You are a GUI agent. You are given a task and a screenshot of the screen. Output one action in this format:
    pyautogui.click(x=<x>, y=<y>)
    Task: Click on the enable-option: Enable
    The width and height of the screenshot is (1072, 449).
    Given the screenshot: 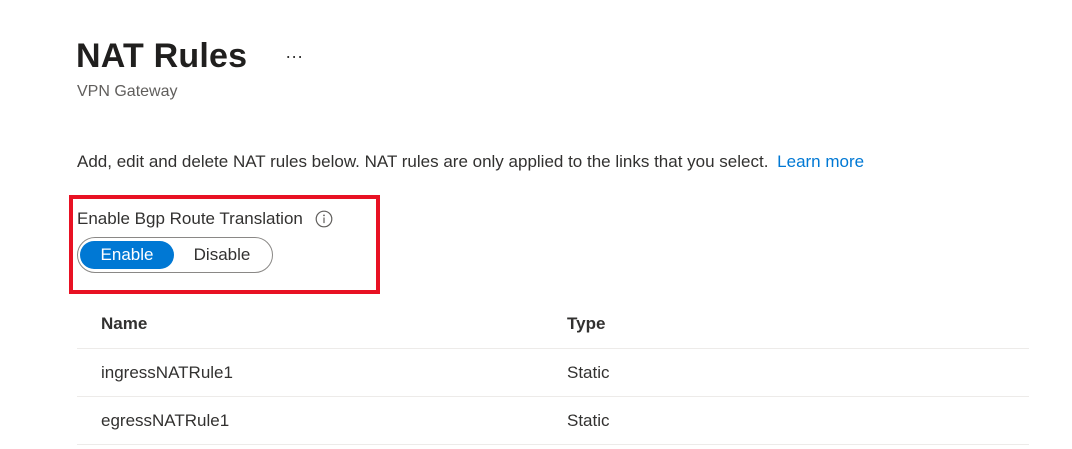 What is the action you would take?
    pyautogui.click(x=127, y=255)
    